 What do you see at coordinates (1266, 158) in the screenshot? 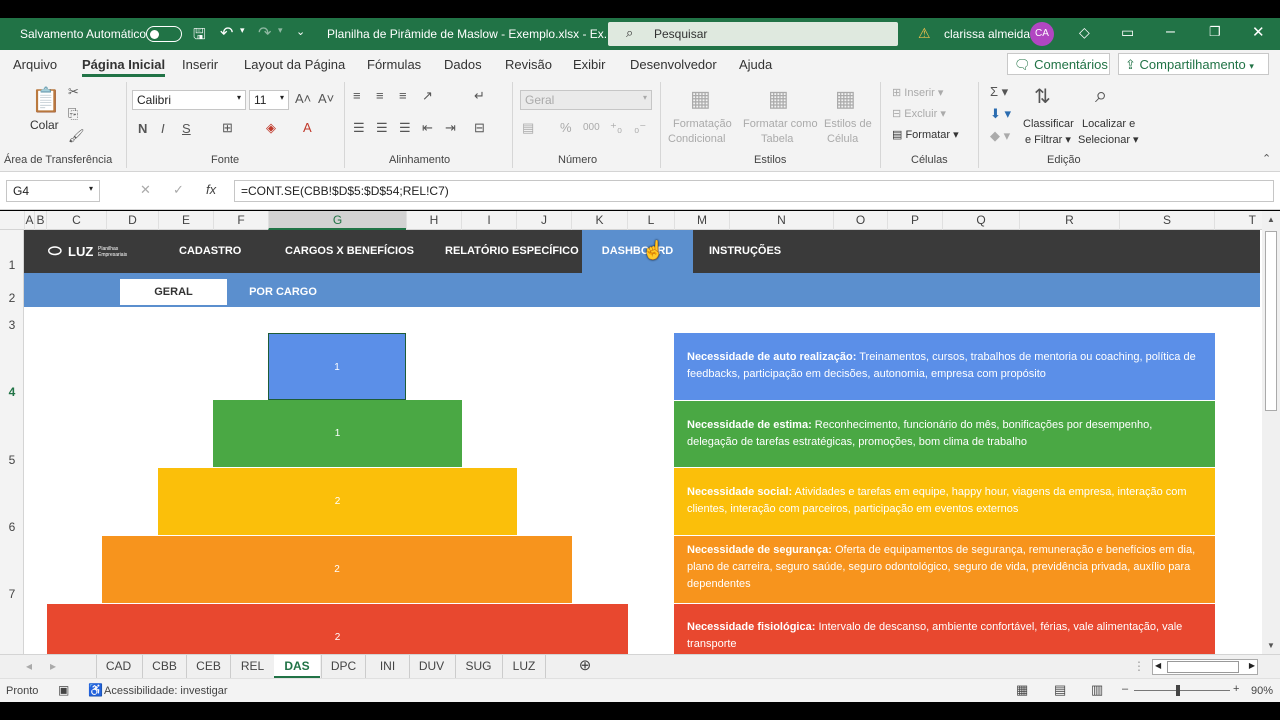
I see `collapse-ribbon-icon: ⌃` at bounding box center [1266, 158].